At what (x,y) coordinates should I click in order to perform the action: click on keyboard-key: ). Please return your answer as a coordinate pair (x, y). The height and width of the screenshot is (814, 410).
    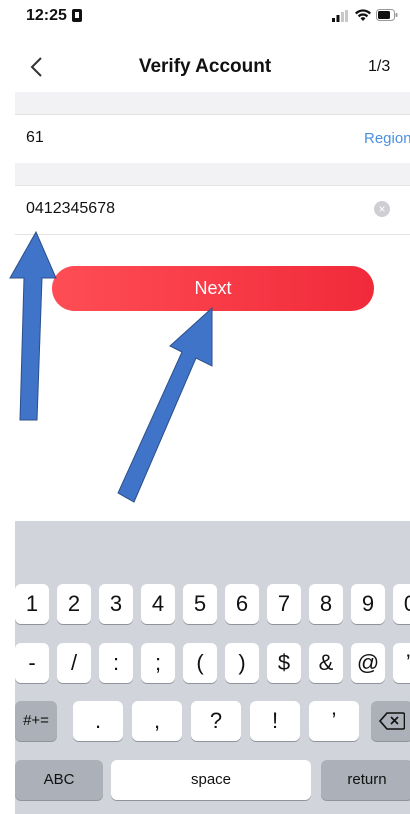
    Looking at the image, I should click on (242, 663).